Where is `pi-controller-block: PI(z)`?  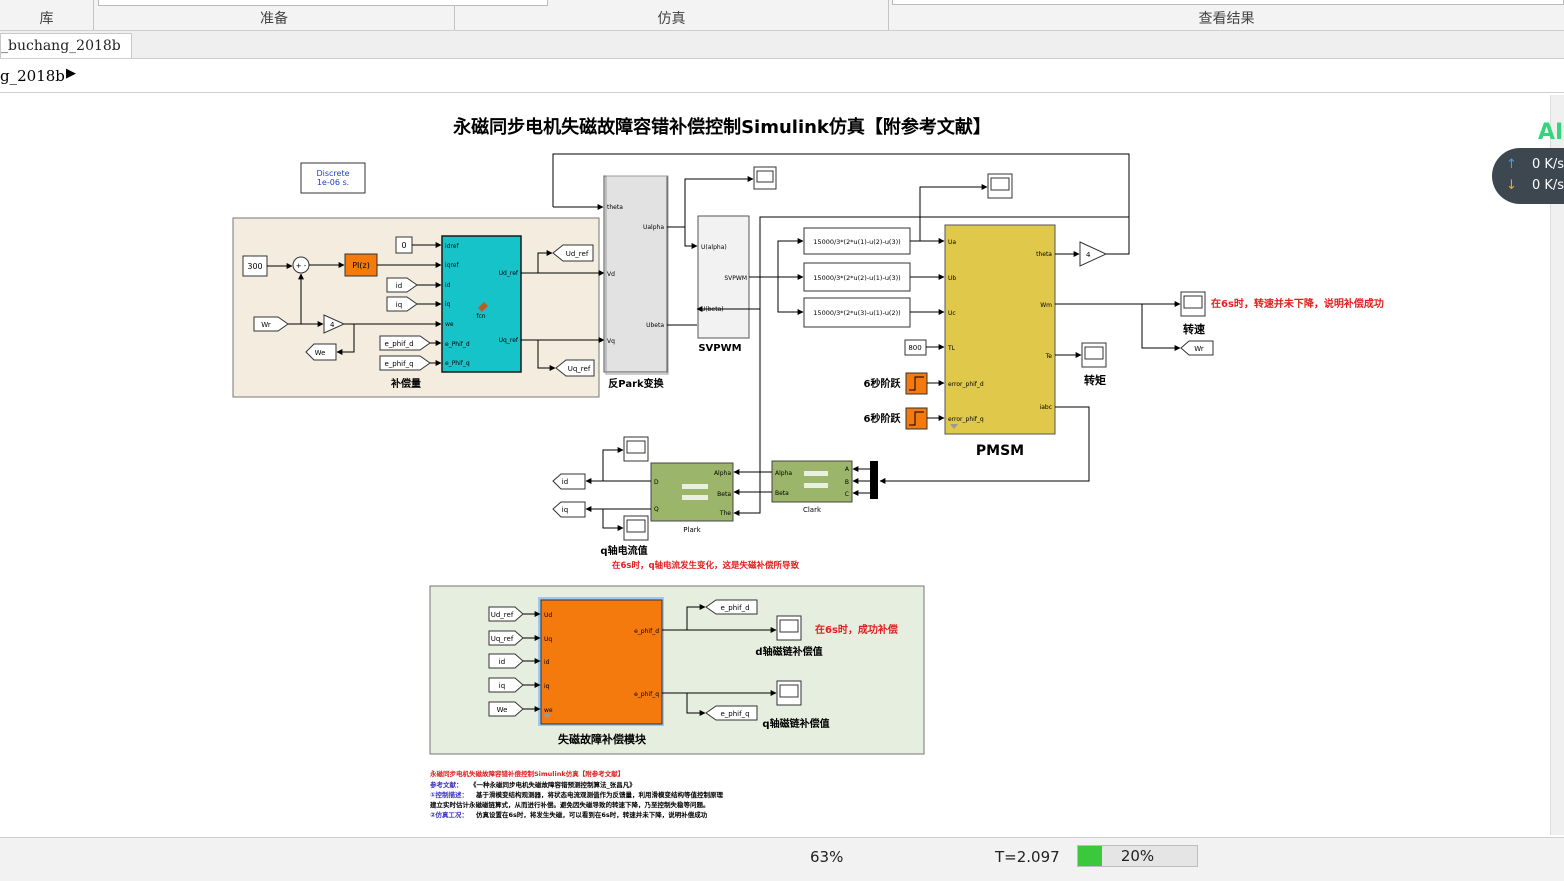
pi-controller-block: PI(z) is located at coordinates (361, 265).